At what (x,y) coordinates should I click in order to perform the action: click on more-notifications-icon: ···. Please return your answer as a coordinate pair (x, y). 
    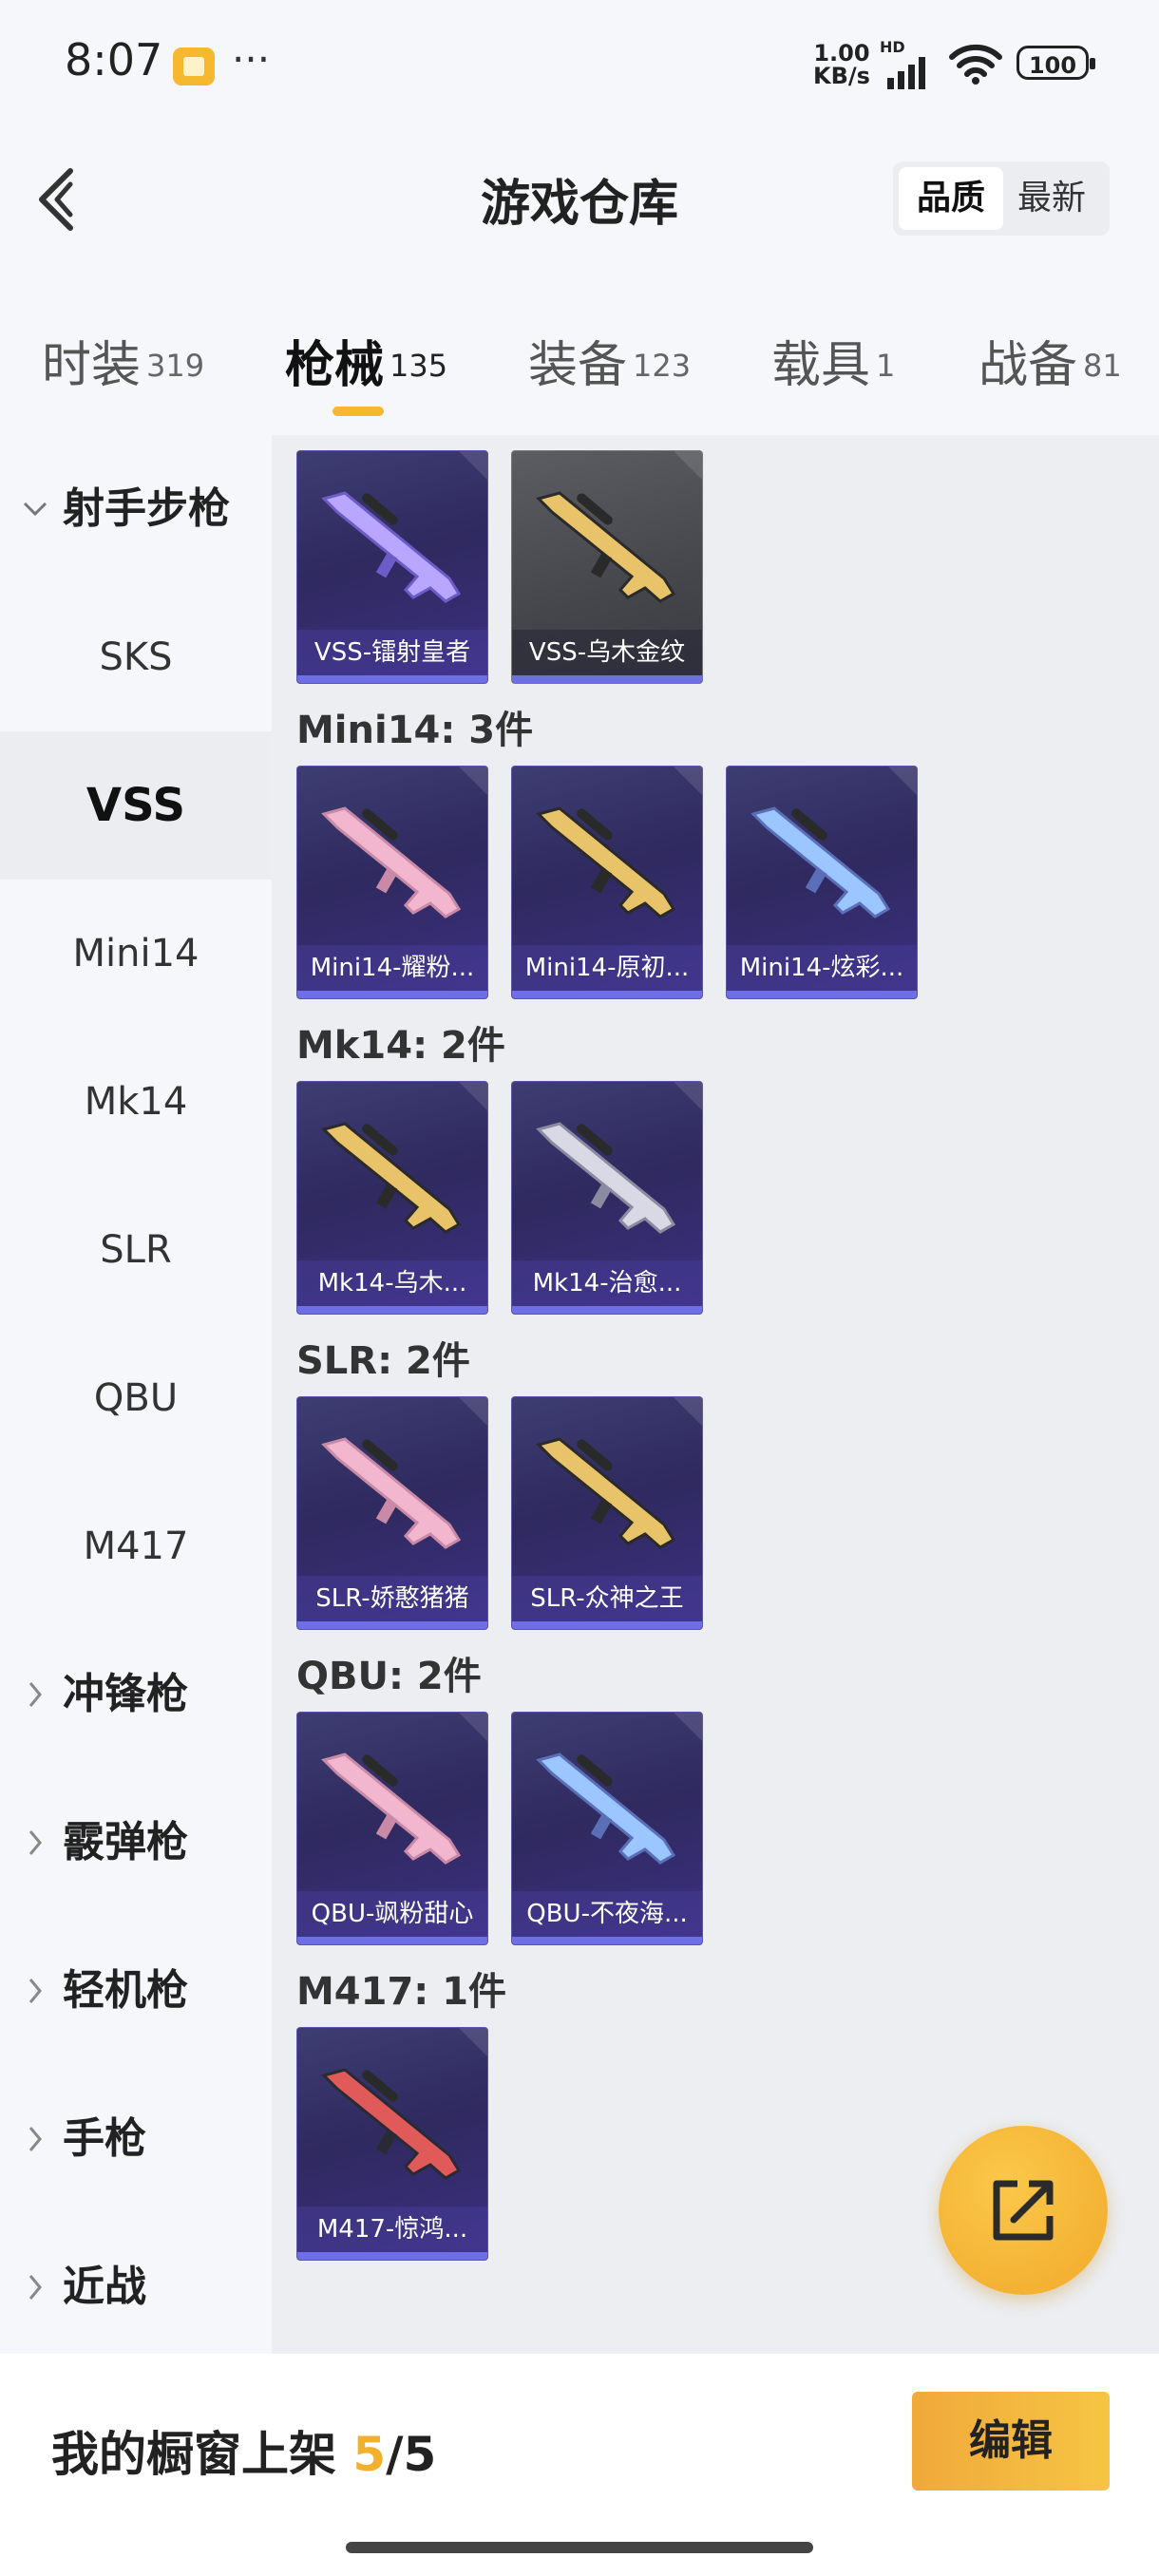
    Looking at the image, I should click on (251, 59).